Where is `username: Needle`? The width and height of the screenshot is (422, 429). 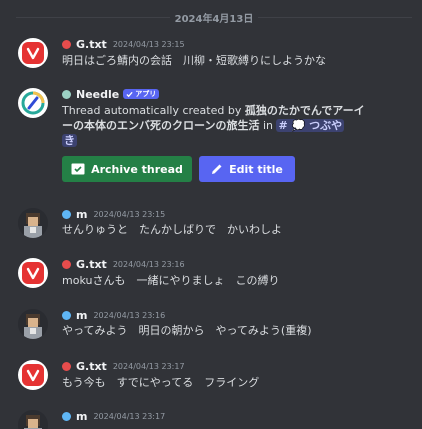 username: Needle is located at coordinates (97, 94).